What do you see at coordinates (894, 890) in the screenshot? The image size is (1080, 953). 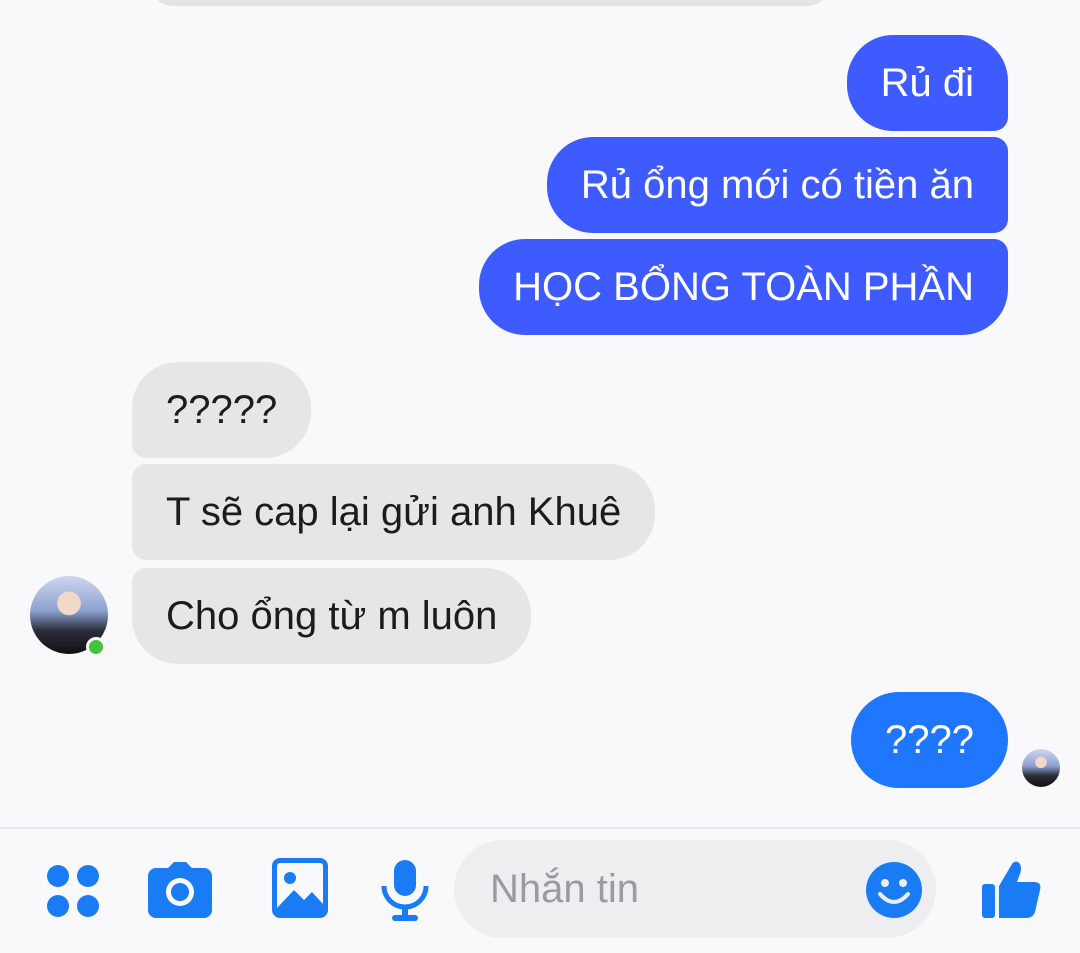 I see `emoji-icon` at bounding box center [894, 890].